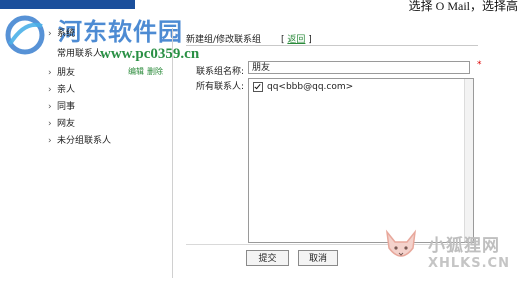 The image size is (522, 281). I want to click on submit-button: 提交, so click(267, 258).